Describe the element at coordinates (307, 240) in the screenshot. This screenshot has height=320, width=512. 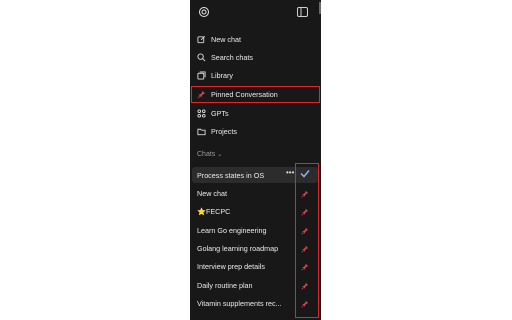
I see `pin-column-highlight` at that location.